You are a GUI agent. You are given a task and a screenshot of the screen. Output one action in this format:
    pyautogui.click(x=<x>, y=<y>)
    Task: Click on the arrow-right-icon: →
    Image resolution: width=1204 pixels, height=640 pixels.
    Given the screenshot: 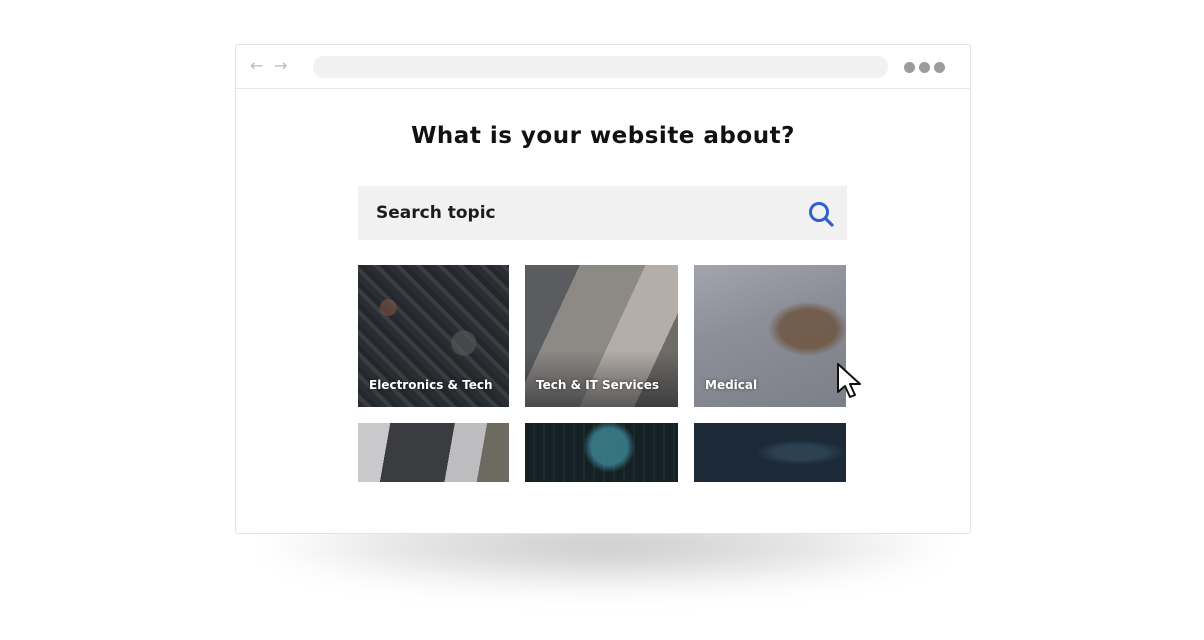 What is the action you would take?
    pyautogui.click(x=280, y=66)
    